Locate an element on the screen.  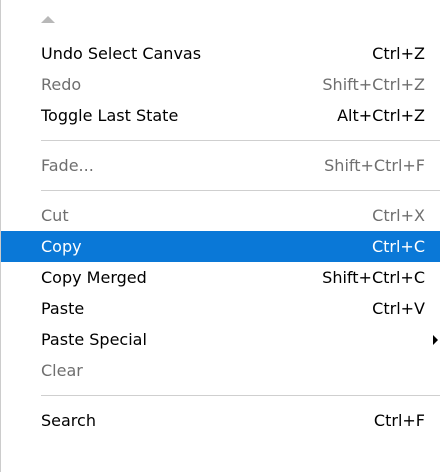
menu-item-copy-merged: Copy Merged Shift+Ctrl+C is located at coordinates (220, 277).